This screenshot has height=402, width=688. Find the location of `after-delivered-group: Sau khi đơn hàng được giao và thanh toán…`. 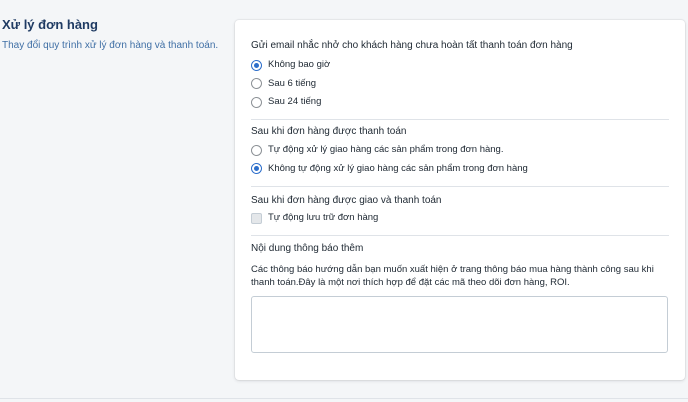

after-delivered-group: Sau khi đơn hàng được giao và thanh toán… is located at coordinates (460, 211).